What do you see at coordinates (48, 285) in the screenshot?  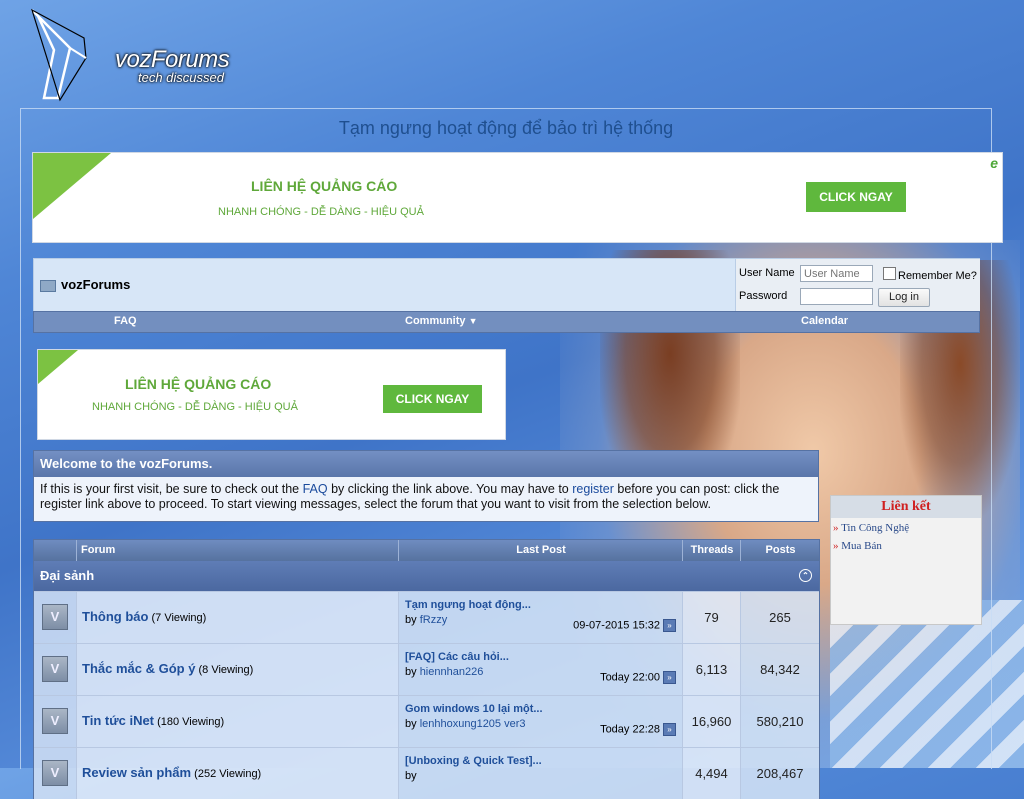 I see `navbits-icon` at bounding box center [48, 285].